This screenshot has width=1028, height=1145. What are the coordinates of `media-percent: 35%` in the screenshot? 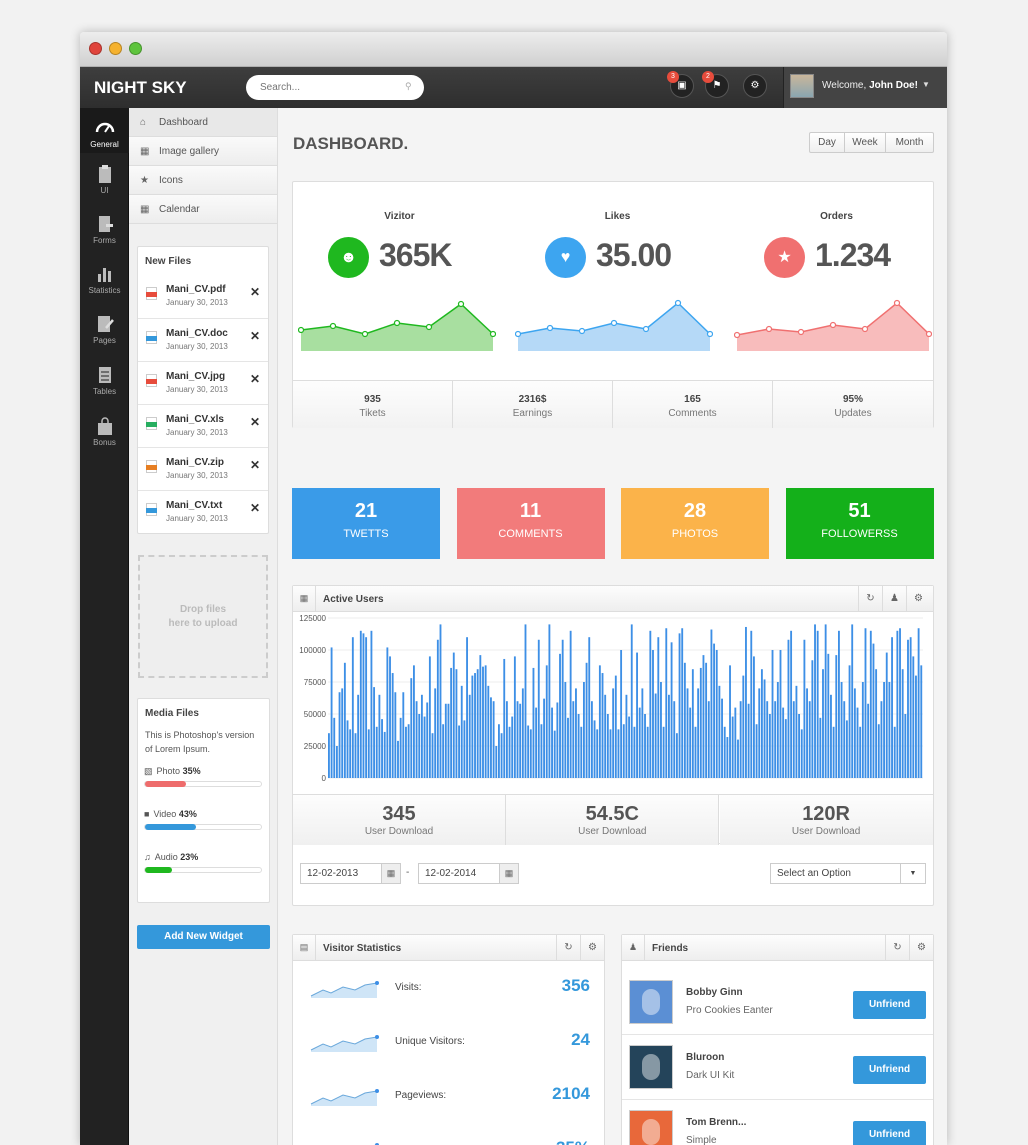 It's located at (191, 771).